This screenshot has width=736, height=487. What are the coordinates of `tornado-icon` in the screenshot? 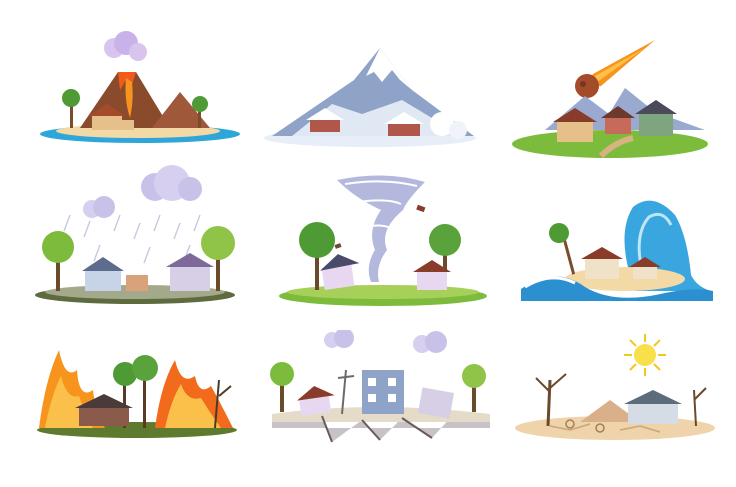 It's located at (383, 240).